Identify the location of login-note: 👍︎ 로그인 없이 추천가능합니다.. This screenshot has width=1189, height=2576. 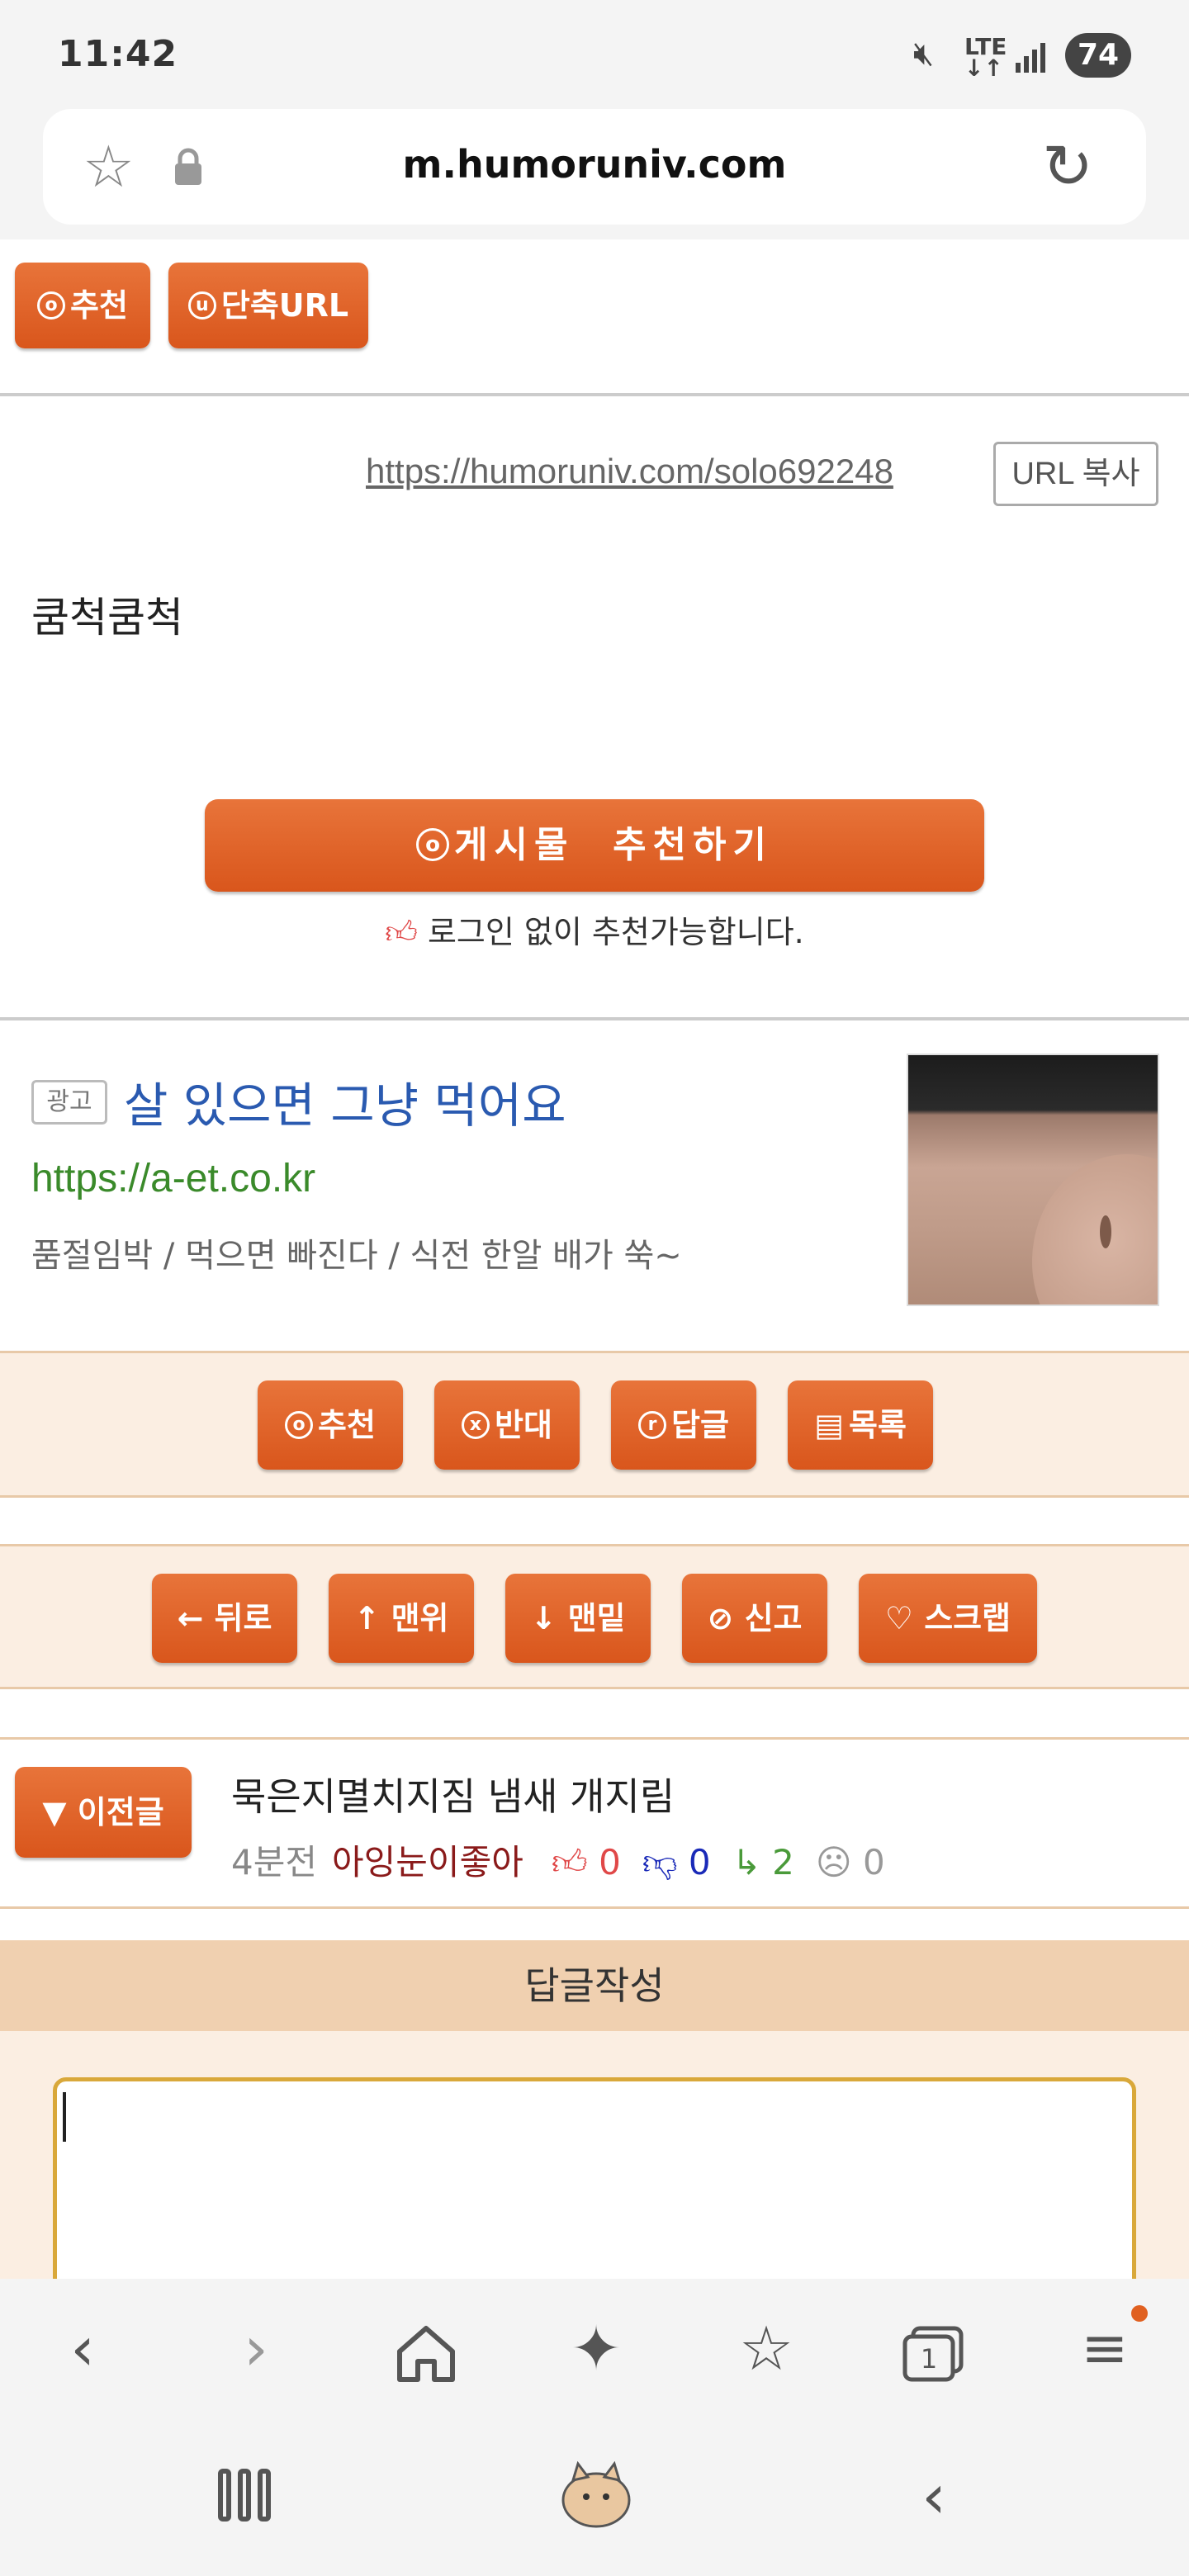
(594, 932).